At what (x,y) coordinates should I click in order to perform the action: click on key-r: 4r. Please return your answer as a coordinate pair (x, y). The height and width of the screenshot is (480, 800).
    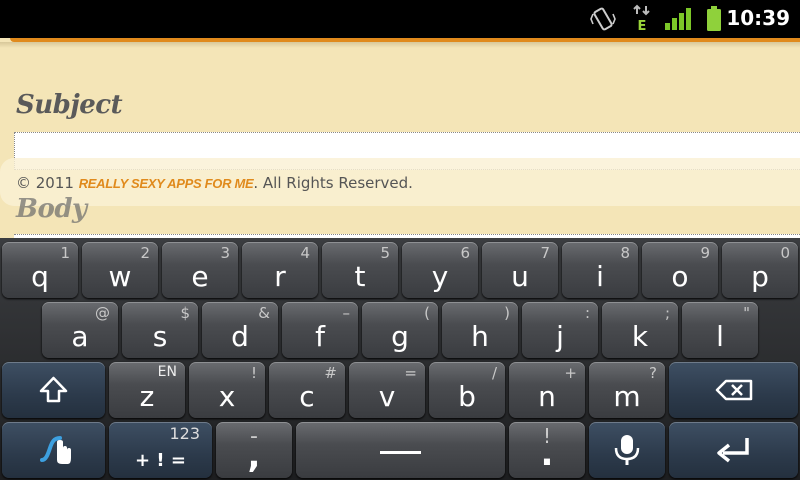
    Looking at the image, I should click on (280, 270).